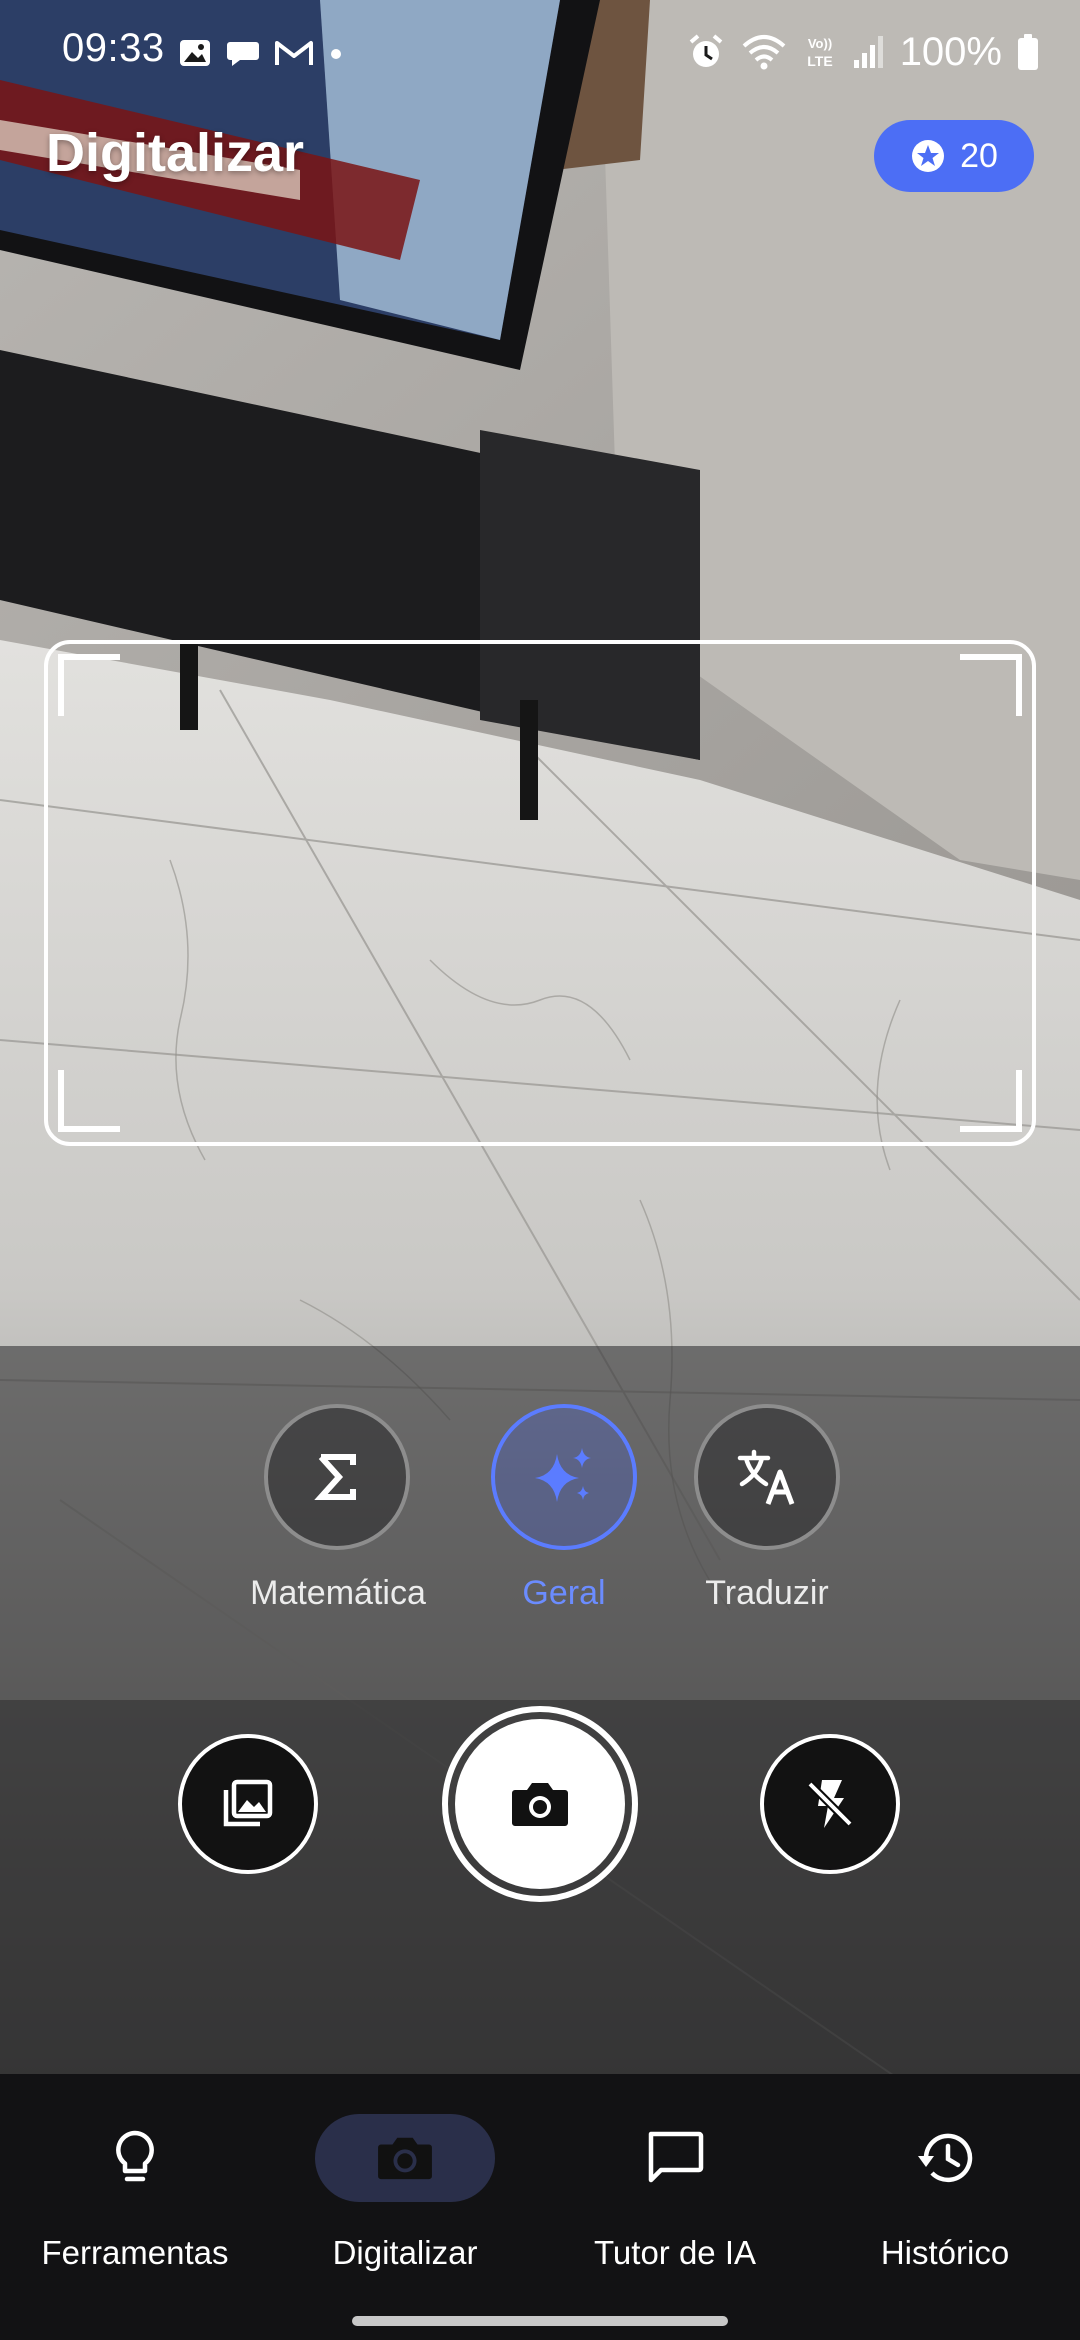 The width and height of the screenshot is (1080, 2340). What do you see at coordinates (820, 43) in the screenshot?
I see `svg-text: Vo))` at bounding box center [820, 43].